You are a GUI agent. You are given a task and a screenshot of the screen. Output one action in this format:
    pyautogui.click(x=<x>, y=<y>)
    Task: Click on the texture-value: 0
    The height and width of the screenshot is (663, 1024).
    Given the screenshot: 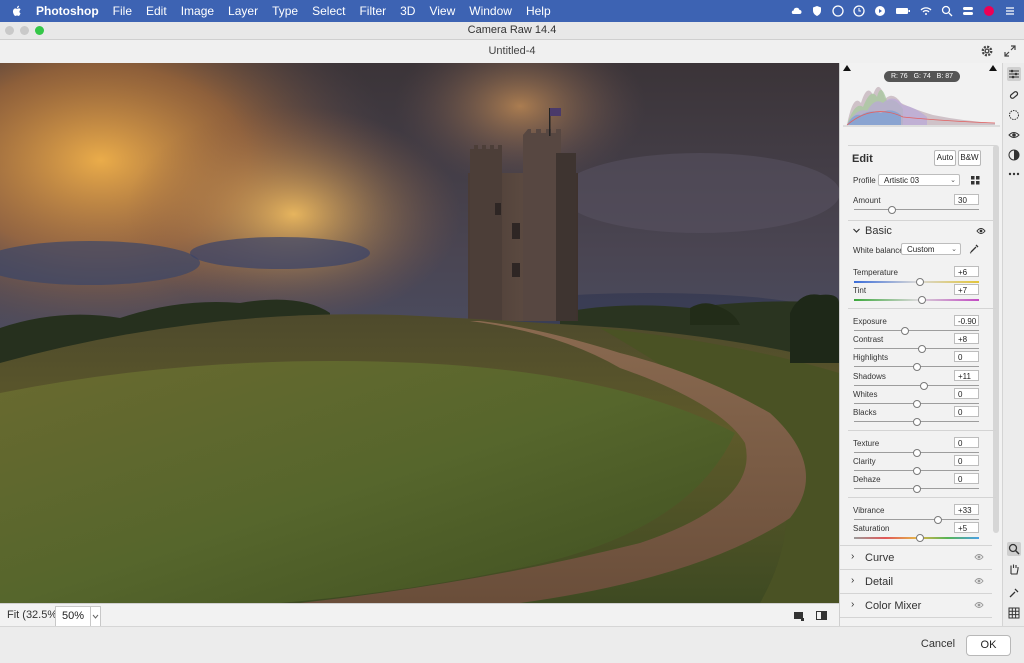 What is the action you would take?
    pyautogui.click(x=966, y=442)
    